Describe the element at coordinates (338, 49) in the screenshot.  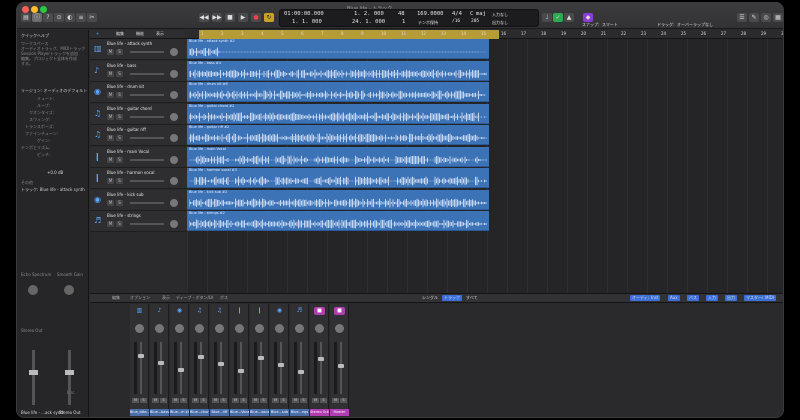
I see `audio-region: Blue life - attack synth #2` at that location.